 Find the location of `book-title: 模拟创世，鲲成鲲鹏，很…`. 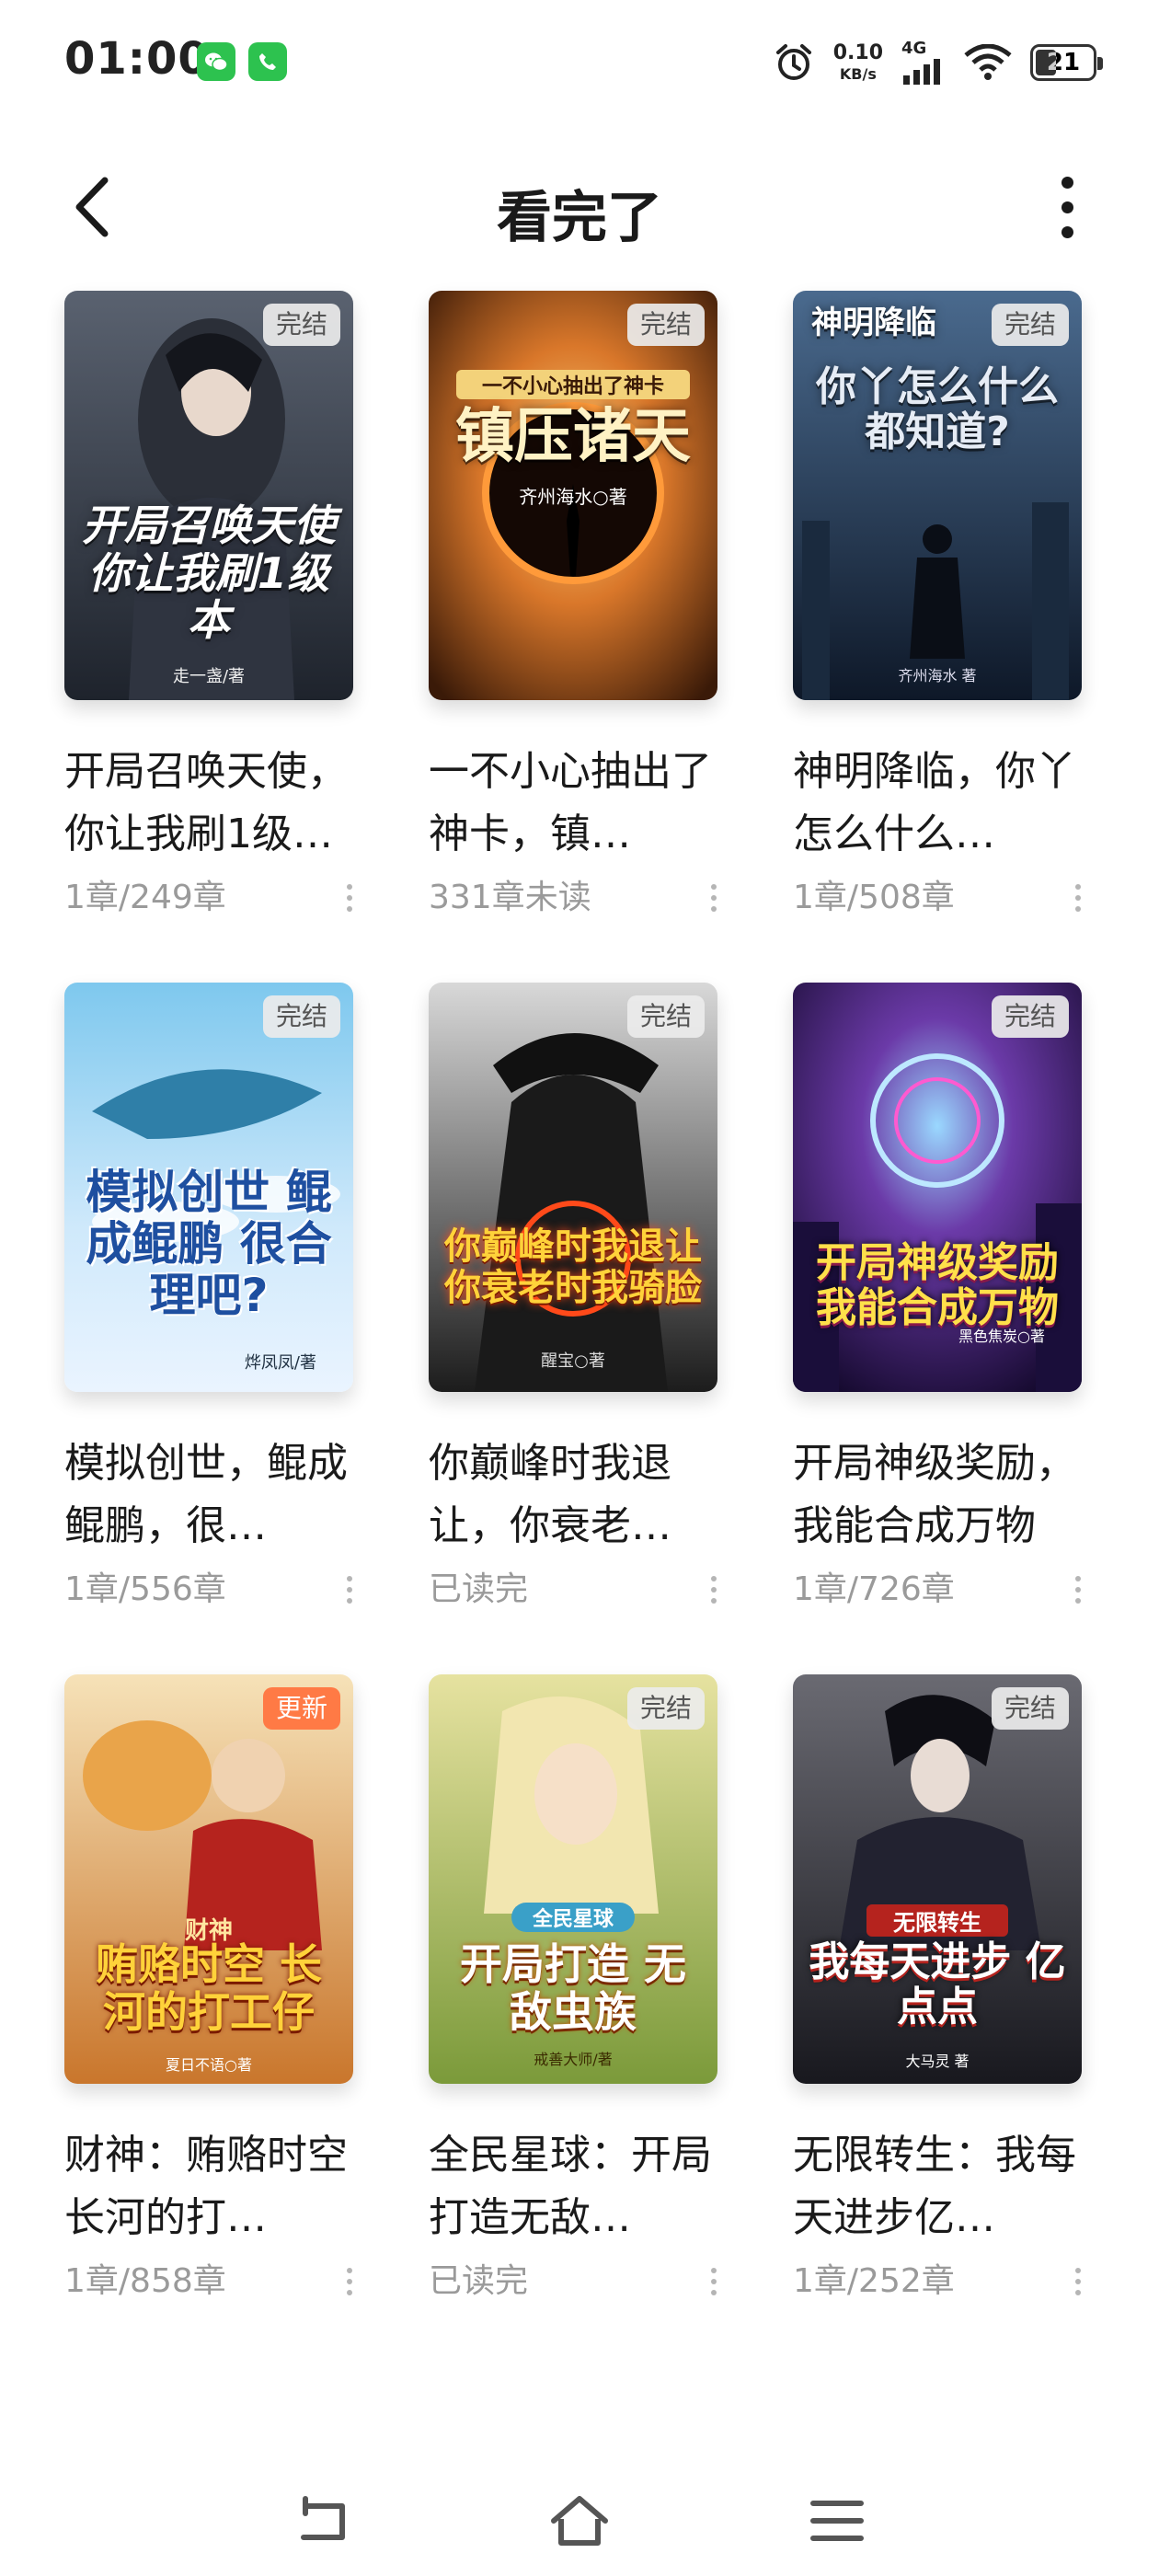

book-title: 模拟创世，鲲成鲲鹏，很… is located at coordinates (208, 1495).